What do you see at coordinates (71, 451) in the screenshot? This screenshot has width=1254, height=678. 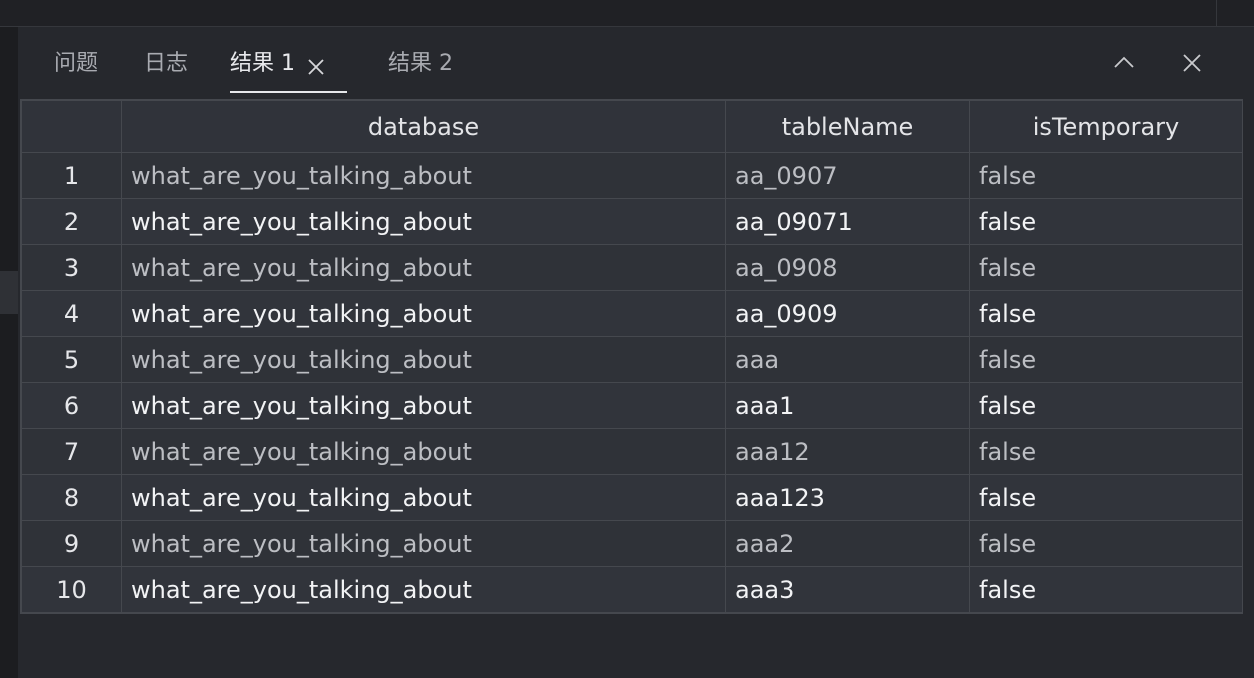 I see `row-number: 7` at bounding box center [71, 451].